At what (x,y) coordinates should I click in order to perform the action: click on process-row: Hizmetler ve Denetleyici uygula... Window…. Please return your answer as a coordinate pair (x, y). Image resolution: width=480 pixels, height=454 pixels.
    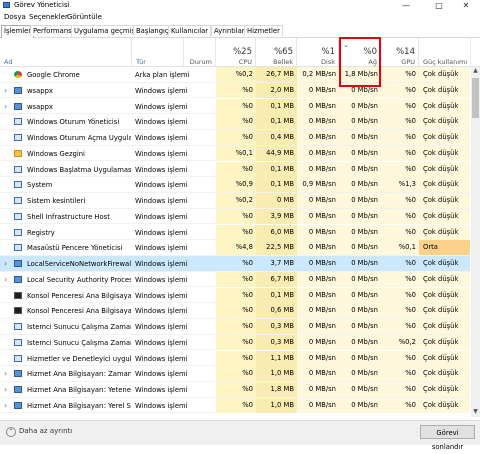
    Looking at the image, I should click on (235, 358).